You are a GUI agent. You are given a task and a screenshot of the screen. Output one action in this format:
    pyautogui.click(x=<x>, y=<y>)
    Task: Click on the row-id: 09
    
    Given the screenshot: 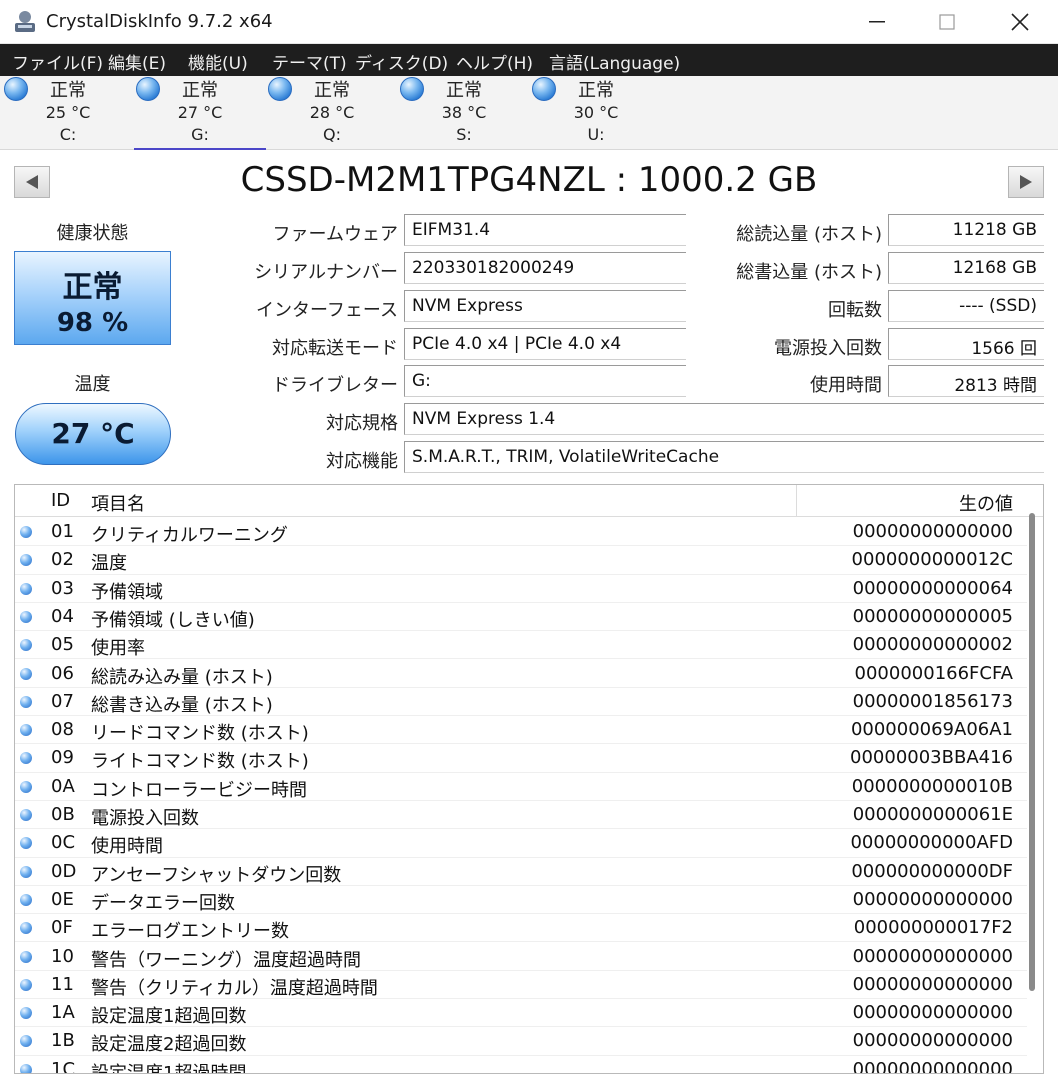 What is the action you would take?
    pyautogui.click(x=62, y=758)
    